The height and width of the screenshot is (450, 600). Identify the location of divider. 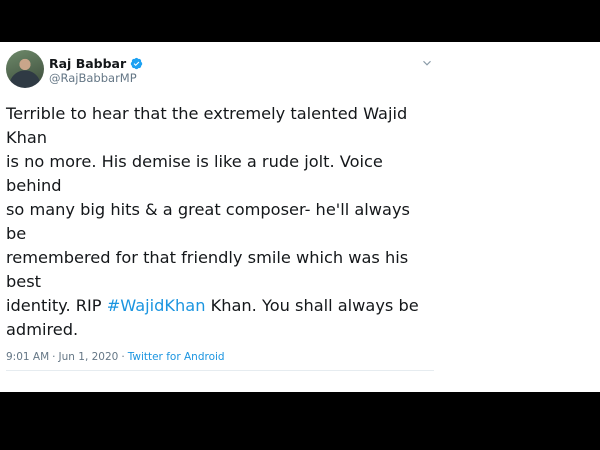
(220, 370).